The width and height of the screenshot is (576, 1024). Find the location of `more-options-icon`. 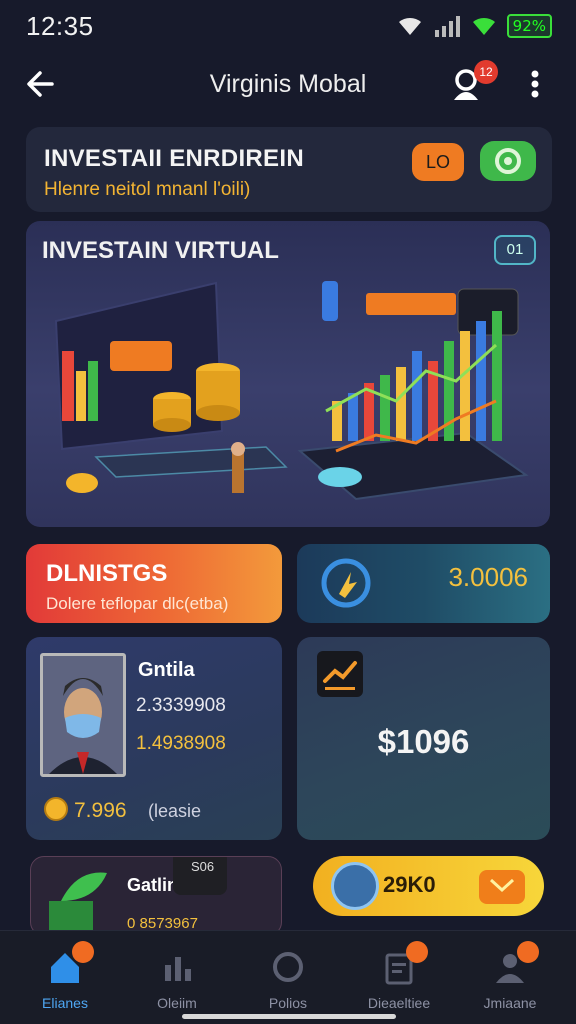

more-options-icon is located at coordinates (535, 84).